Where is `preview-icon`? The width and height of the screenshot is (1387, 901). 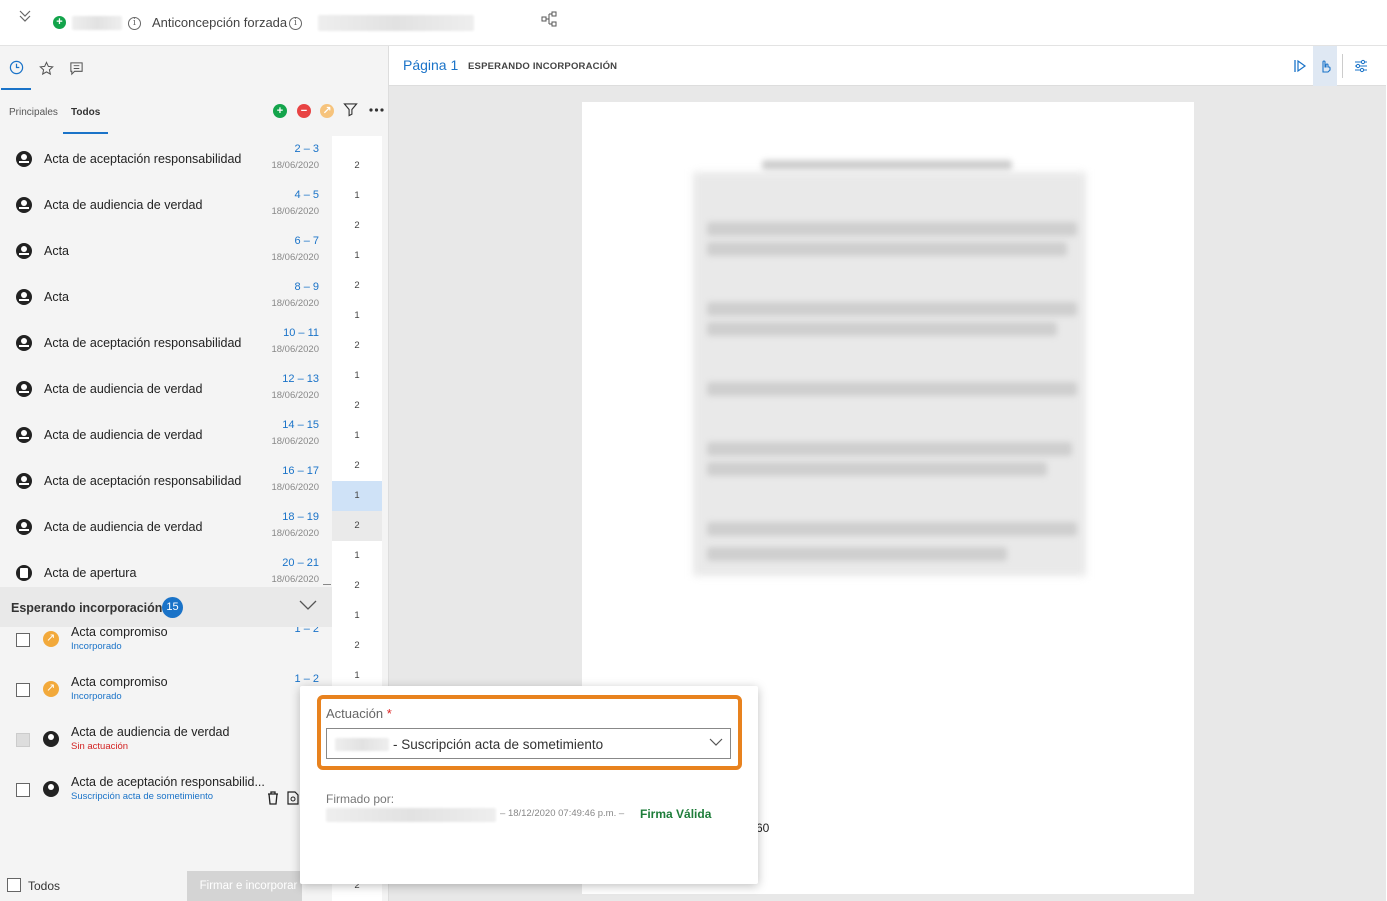 preview-icon is located at coordinates (293, 798).